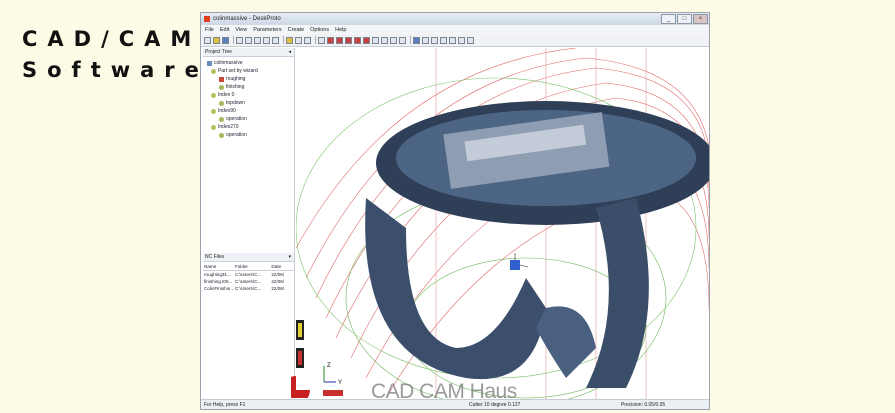 This screenshot has width=895, height=413. What do you see at coordinates (384, 40) in the screenshot?
I see `view-front-icon` at bounding box center [384, 40].